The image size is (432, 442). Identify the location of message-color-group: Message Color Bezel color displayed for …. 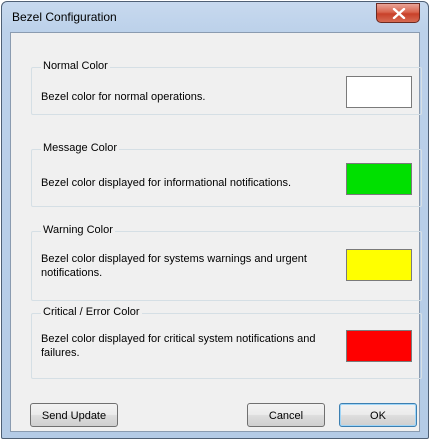
(226, 174).